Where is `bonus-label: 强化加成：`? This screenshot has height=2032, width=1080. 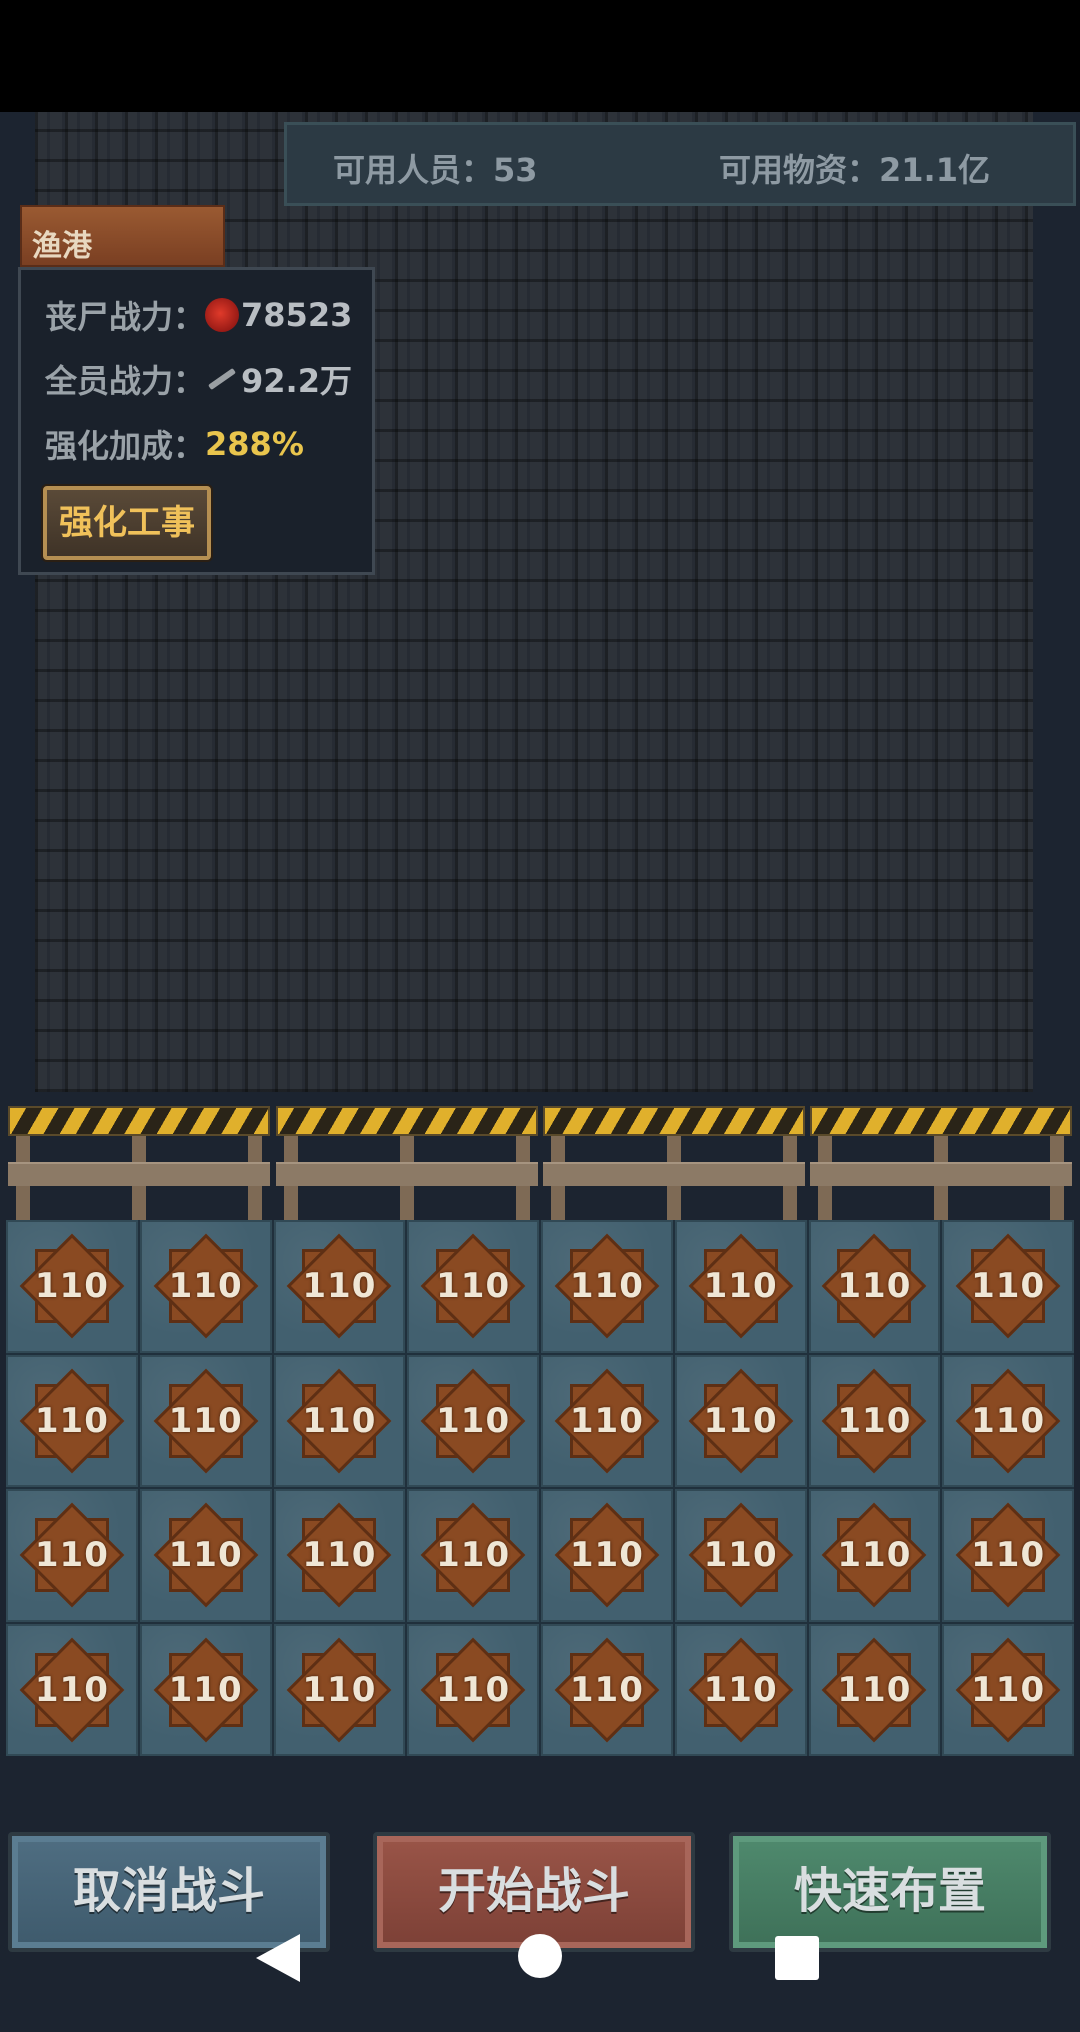
bonus-label: 强化加成： is located at coordinates (125, 446).